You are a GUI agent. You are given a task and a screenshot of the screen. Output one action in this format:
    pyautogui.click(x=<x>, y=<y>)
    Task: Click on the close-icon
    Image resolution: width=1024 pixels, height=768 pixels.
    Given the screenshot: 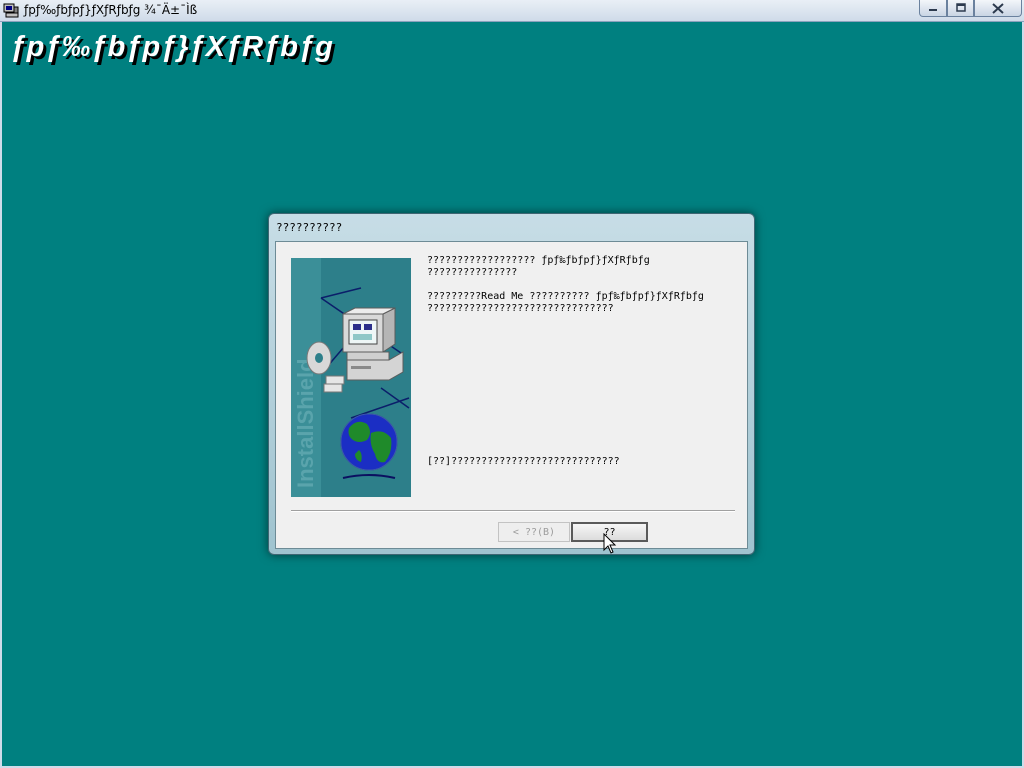 What is the action you would take?
    pyautogui.click(x=998, y=8)
    